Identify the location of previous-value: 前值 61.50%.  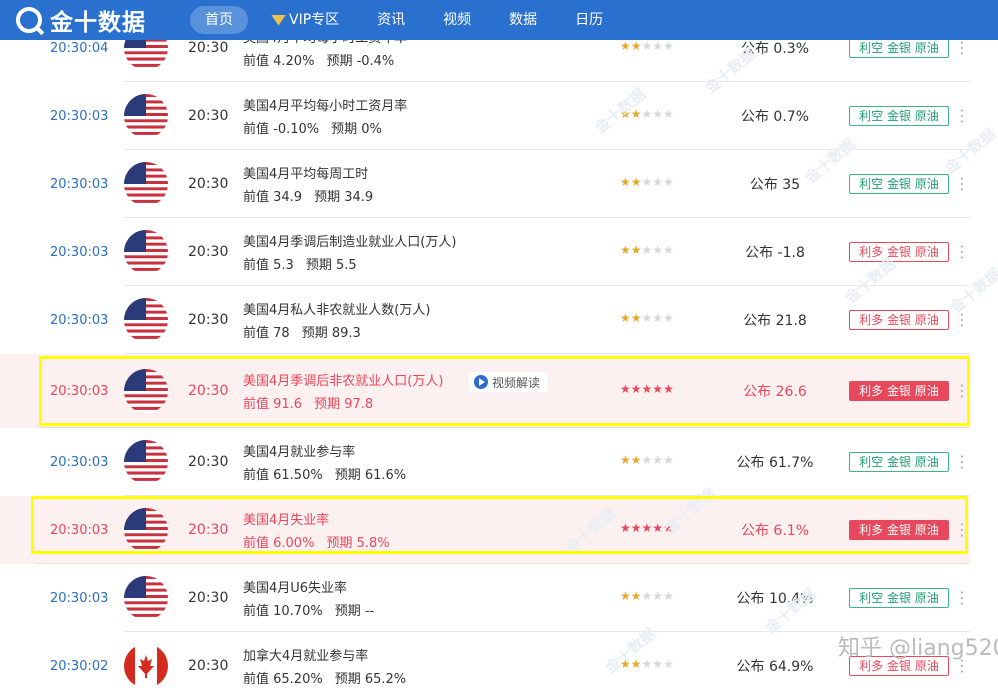
(283, 475).